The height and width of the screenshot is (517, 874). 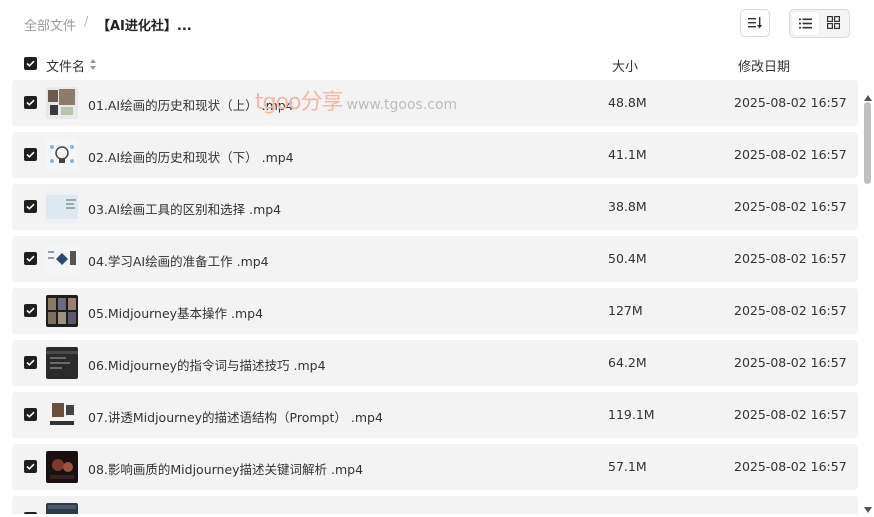 What do you see at coordinates (764, 67) in the screenshot?
I see `column-date-header: 修改日期` at bounding box center [764, 67].